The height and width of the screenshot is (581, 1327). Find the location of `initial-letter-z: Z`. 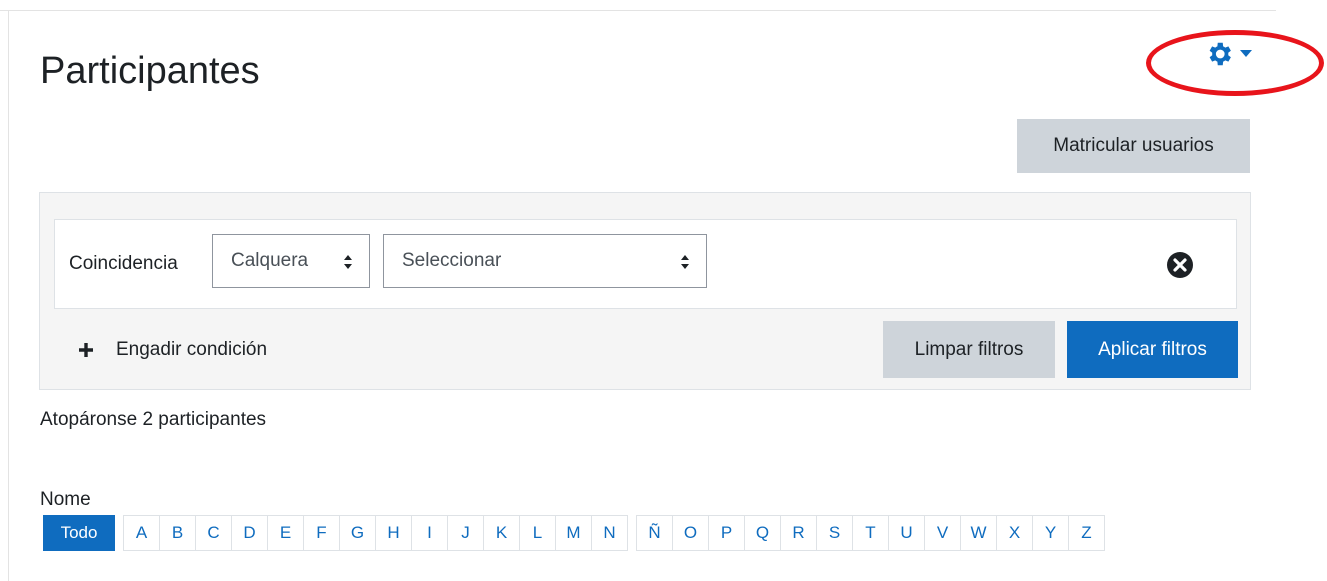

initial-letter-z: Z is located at coordinates (1086, 533).